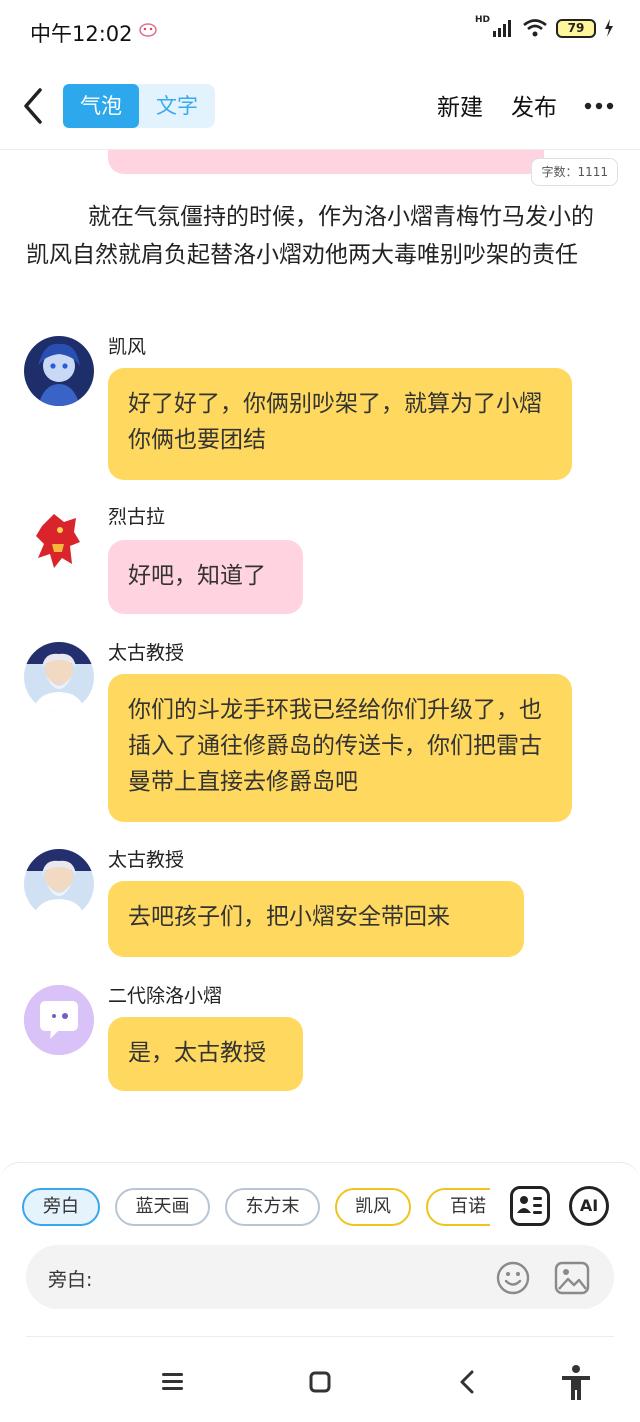  Describe the element at coordinates (609, 28) in the screenshot. I see `charging-icon` at that location.